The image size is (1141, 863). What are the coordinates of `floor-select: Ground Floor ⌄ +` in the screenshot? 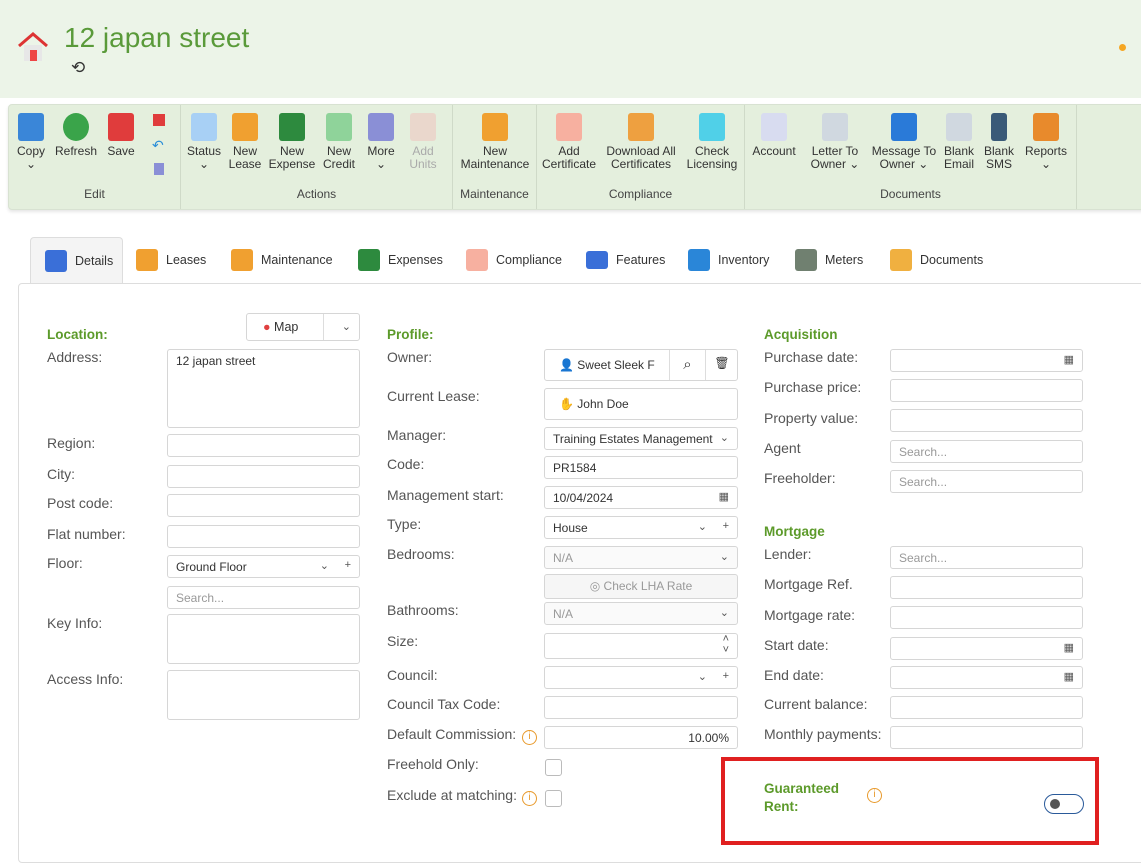 It's located at (263, 566).